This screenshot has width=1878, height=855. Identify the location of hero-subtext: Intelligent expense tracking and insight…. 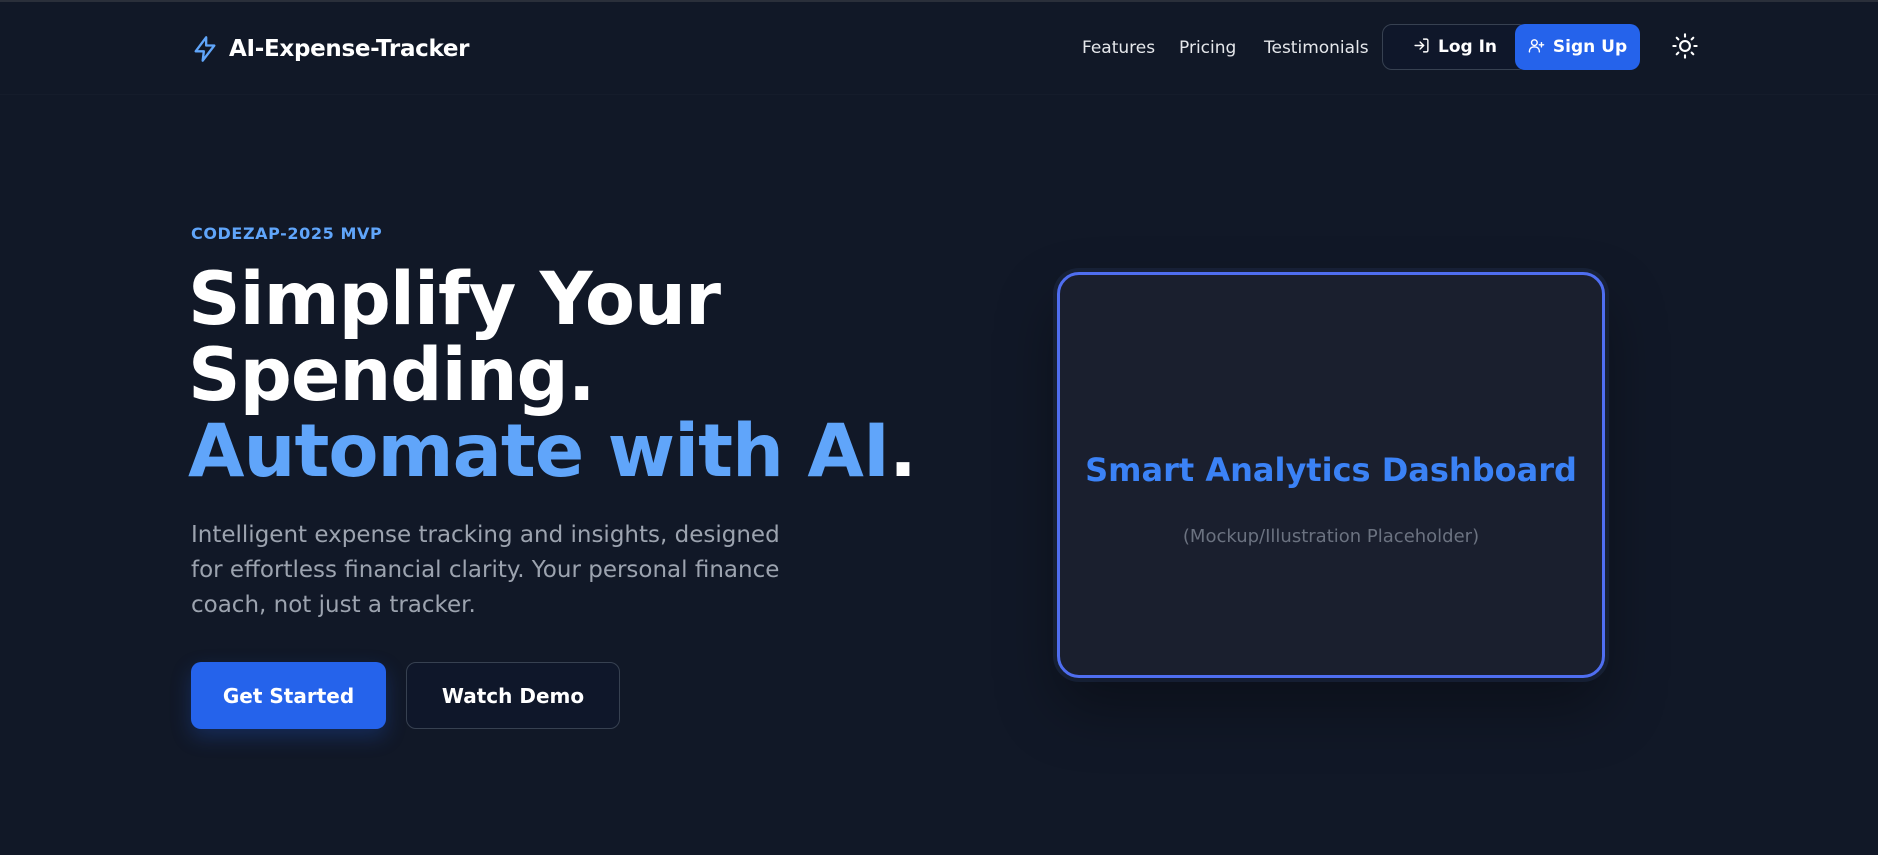
(485, 570).